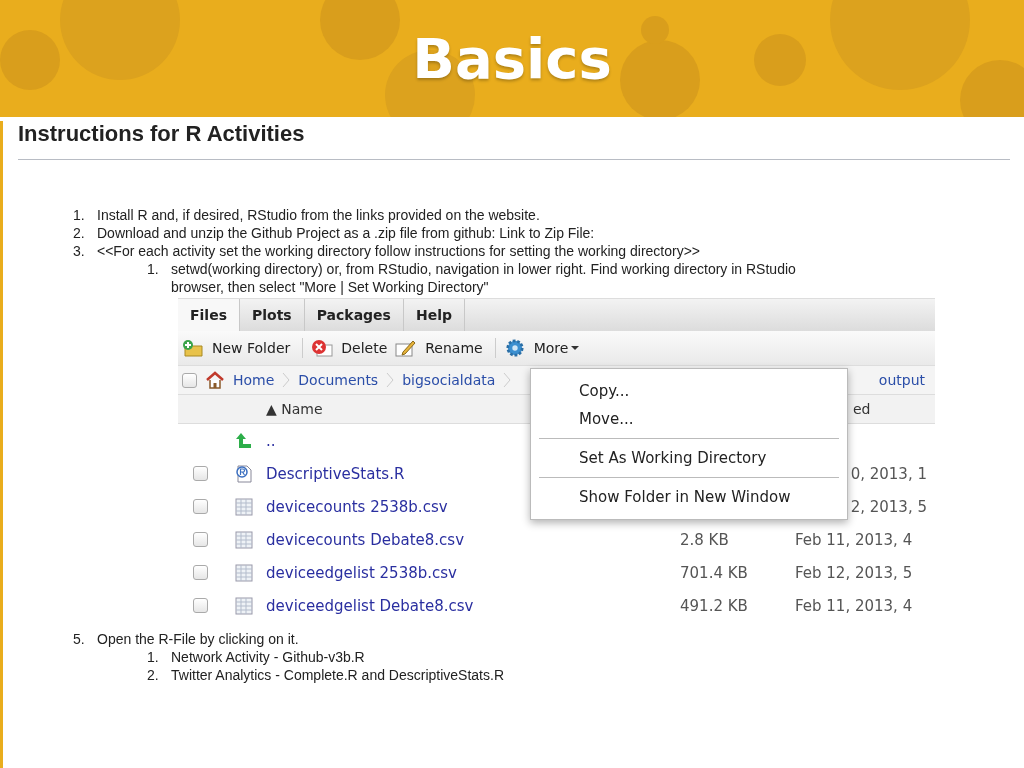 Image resolution: width=1024 pixels, height=768 pixels. What do you see at coordinates (337, 675) in the screenshot?
I see `step-text: Twitter Analytics - Complete.R and DescriptiveStats.R` at bounding box center [337, 675].